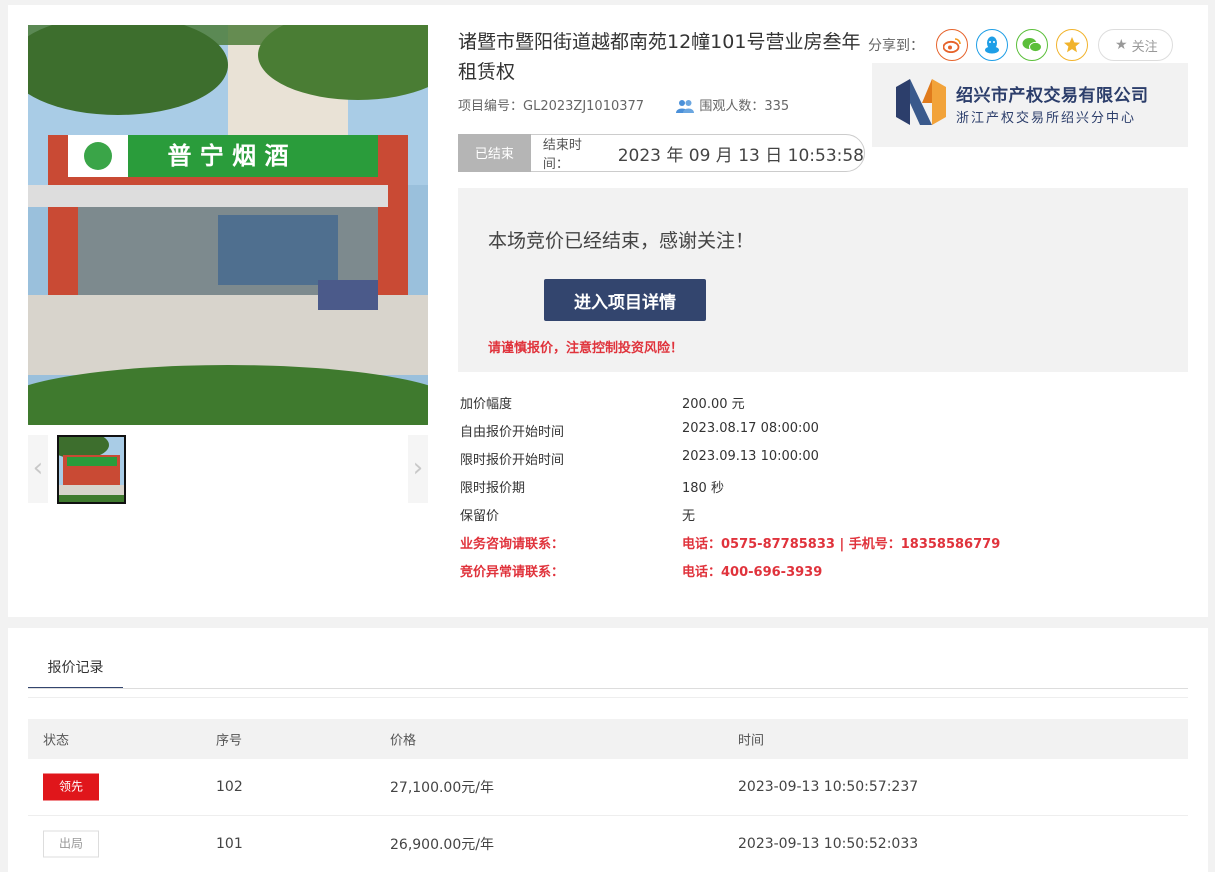 This screenshot has height=872, width=1215. Describe the element at coordinates (91, 469) in the screenshot. I see `thumbnail-image` at that location.